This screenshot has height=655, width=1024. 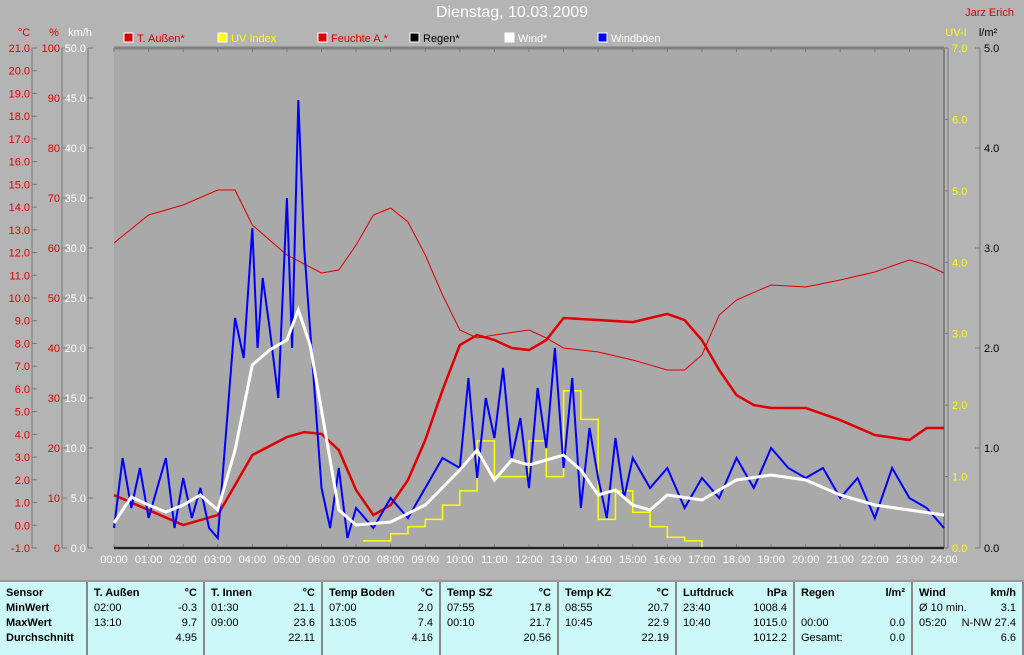 What do you see at coordinates (75, 49) in the screenshot?
I see `axis-tick-label: 50.0` at bounding box center [75, 49].